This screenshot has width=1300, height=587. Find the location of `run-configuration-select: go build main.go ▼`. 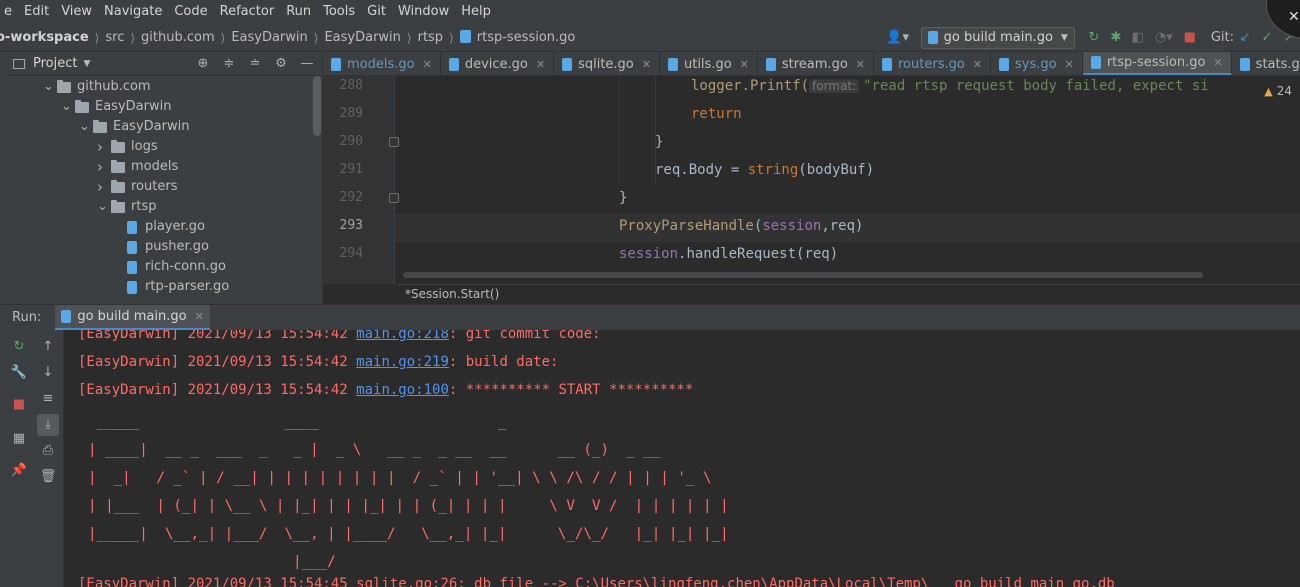

run-configuration-select: go build main.go ▼ is located at coordinates (997, 37).